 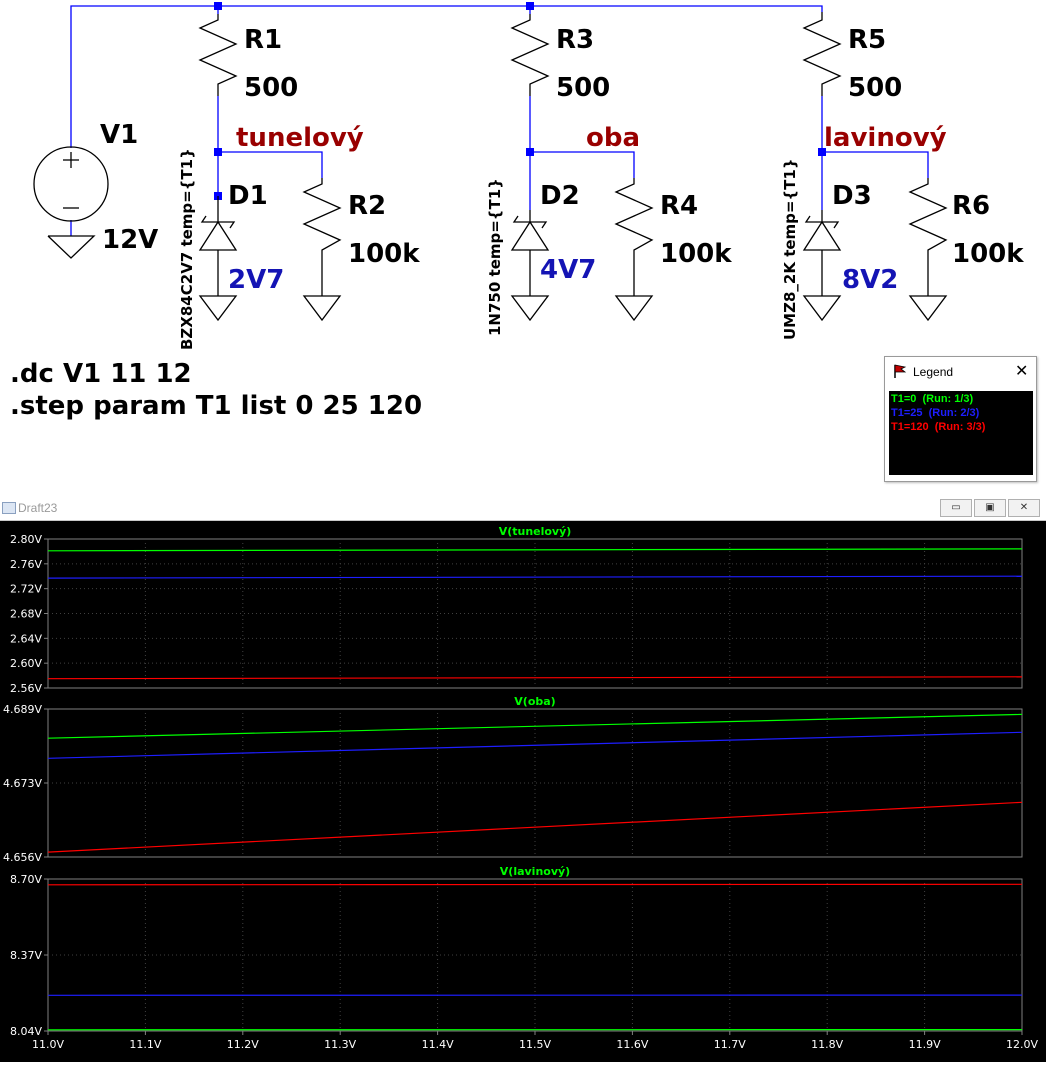 I want to click on legend-flag-icon, so click(x=900, y=371).